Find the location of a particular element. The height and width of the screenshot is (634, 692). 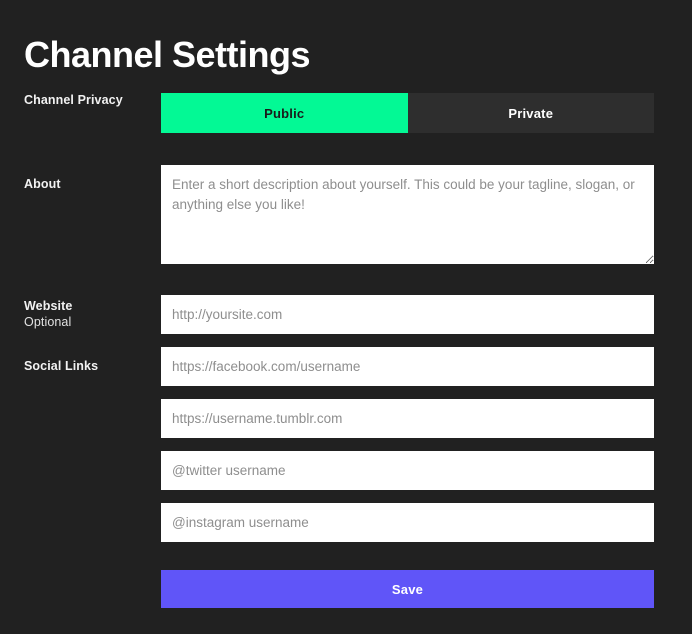

social-input-instagram is located at coordinates (407, 522).